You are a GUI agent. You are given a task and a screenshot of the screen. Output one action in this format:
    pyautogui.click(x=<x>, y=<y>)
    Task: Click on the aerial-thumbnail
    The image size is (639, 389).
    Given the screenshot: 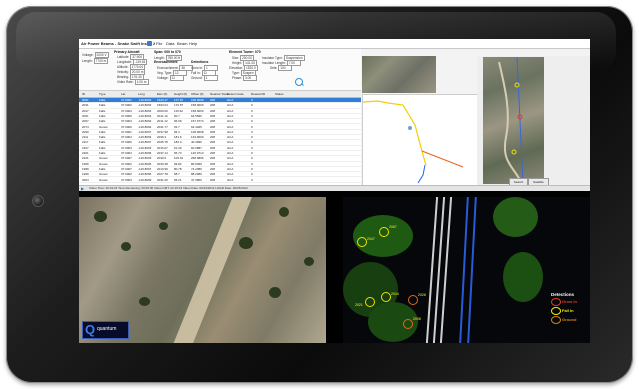 What is the action you would take?
    pyautogui.click(x=399, y=74)
    